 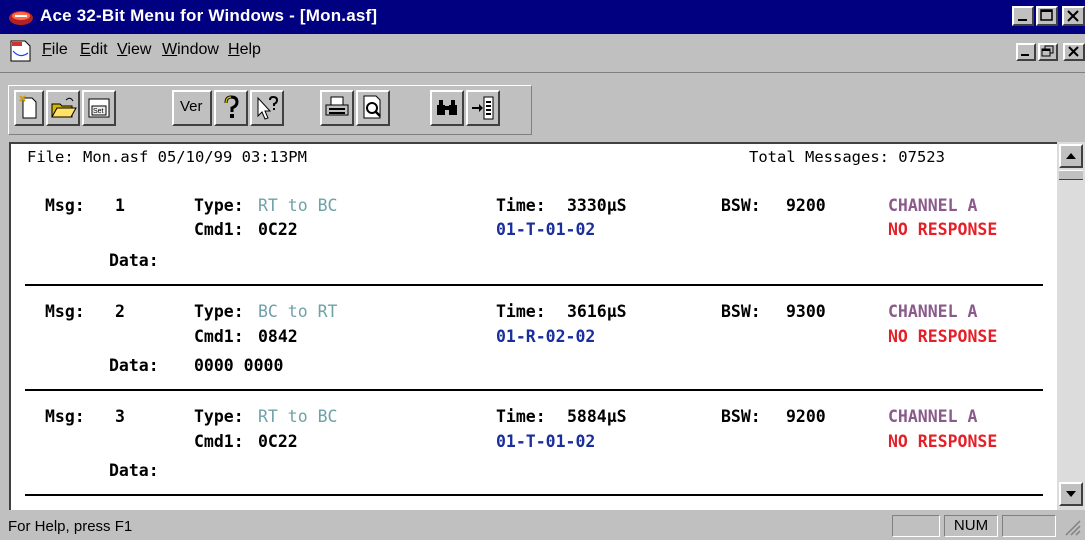 I want to click on msg-type: BC to RT, so click(x=298, y=311).